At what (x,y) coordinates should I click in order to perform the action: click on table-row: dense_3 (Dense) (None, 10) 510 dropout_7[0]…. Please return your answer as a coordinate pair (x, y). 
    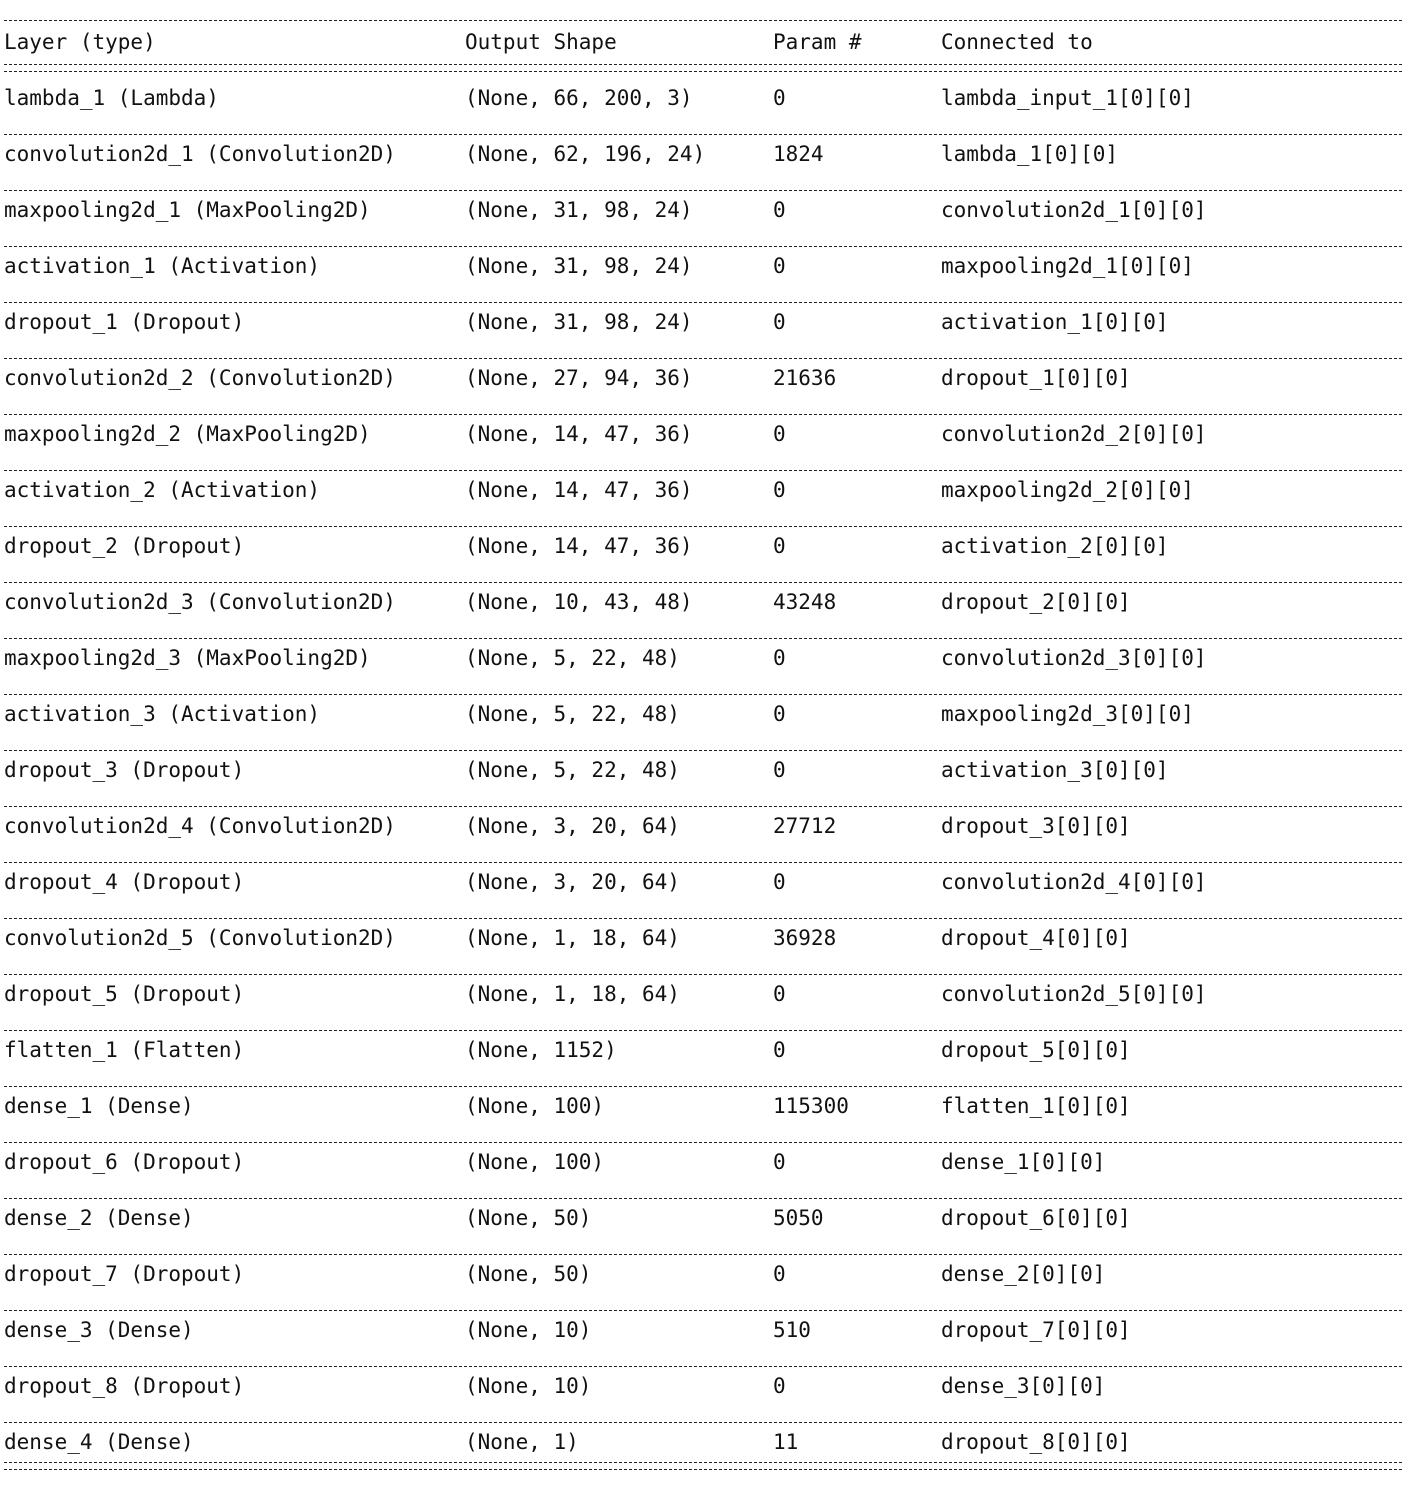
    Looking at the image, I should click on (703, 1330).